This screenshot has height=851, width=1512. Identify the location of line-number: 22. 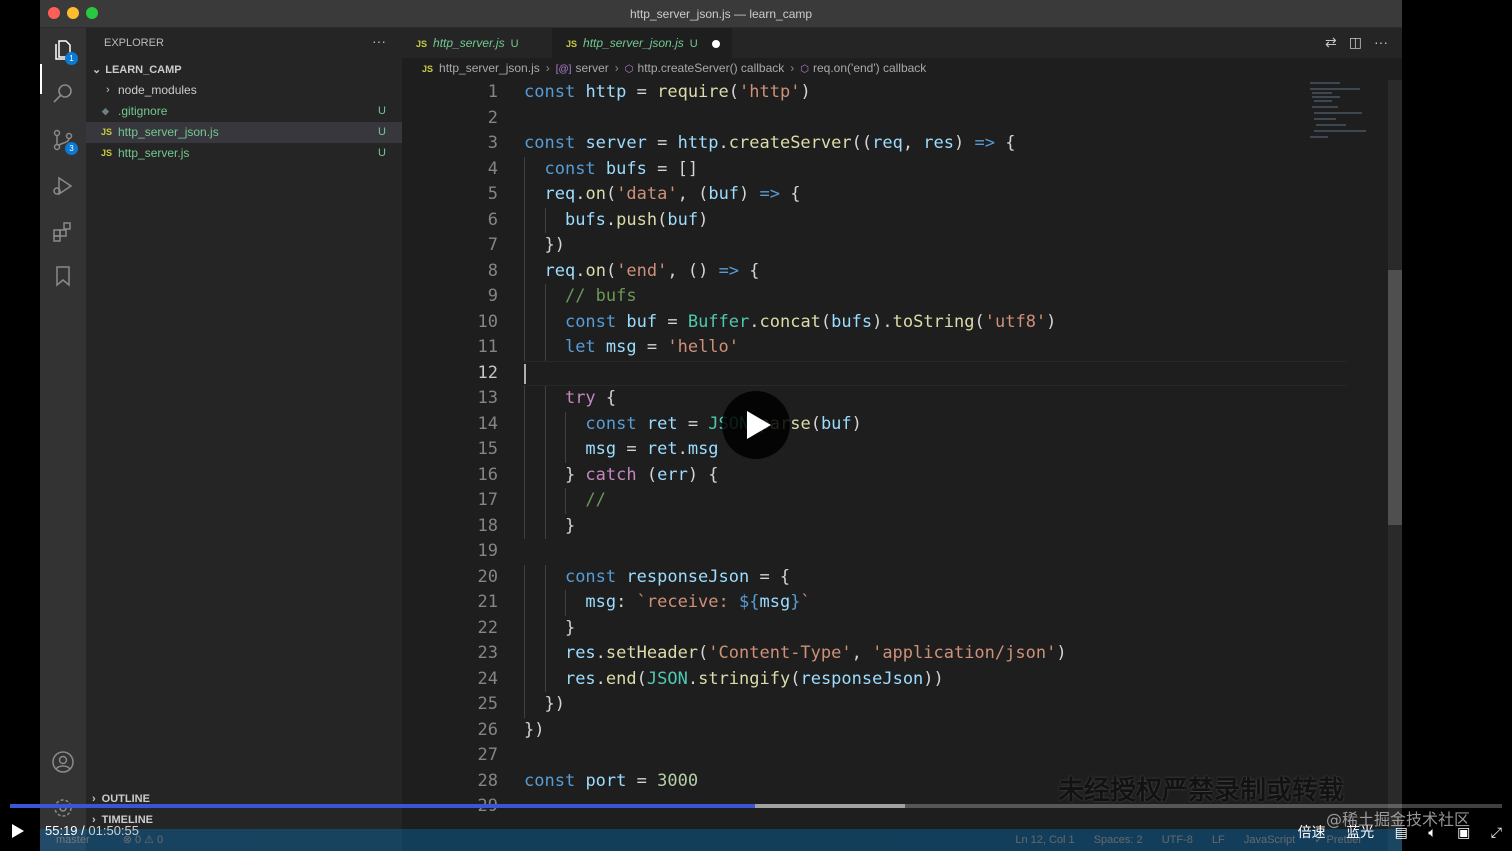
(487, 627).